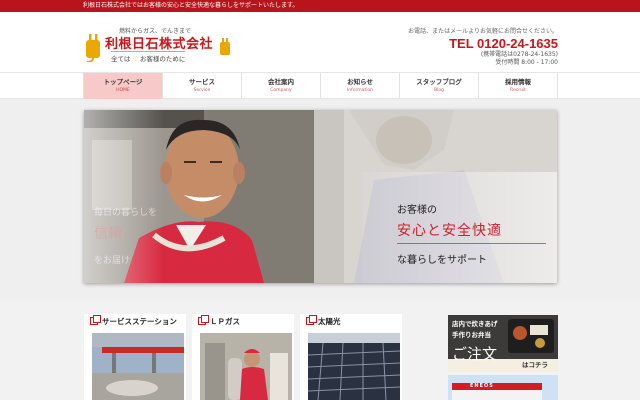 This screenshot has width=640, height=400. I want to click on eneos-station-photo, so click(503, 387).